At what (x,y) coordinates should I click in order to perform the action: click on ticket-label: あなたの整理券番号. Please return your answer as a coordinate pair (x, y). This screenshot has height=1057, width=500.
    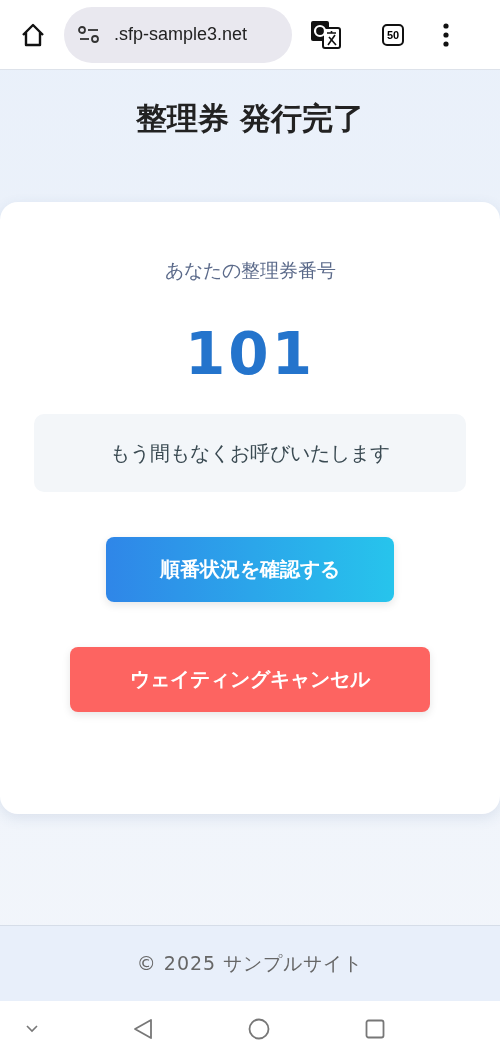
    Looking at the image, I should click on (250, 270).